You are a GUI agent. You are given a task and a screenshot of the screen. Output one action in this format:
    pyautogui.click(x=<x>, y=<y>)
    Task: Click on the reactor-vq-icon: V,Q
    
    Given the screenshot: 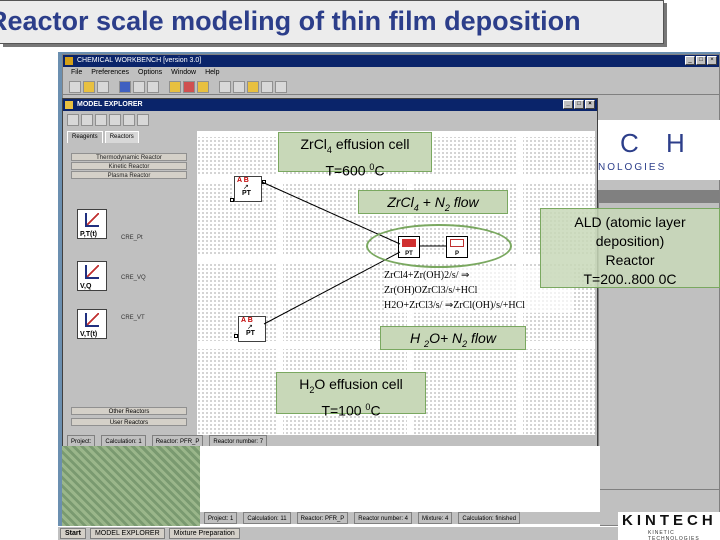 What is the action you would take?
    pyautogui.click(x=92, y=276)
    